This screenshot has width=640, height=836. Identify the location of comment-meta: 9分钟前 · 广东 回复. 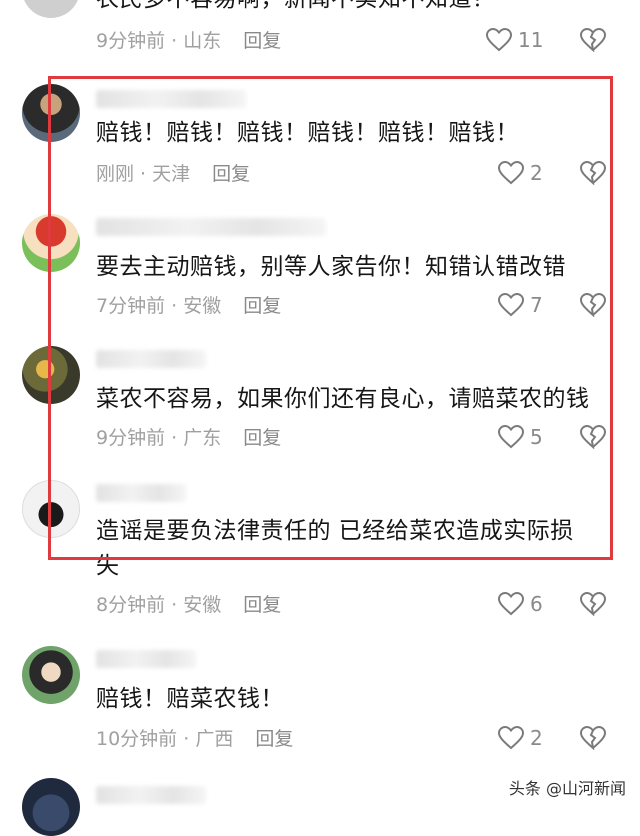
(188, 438).